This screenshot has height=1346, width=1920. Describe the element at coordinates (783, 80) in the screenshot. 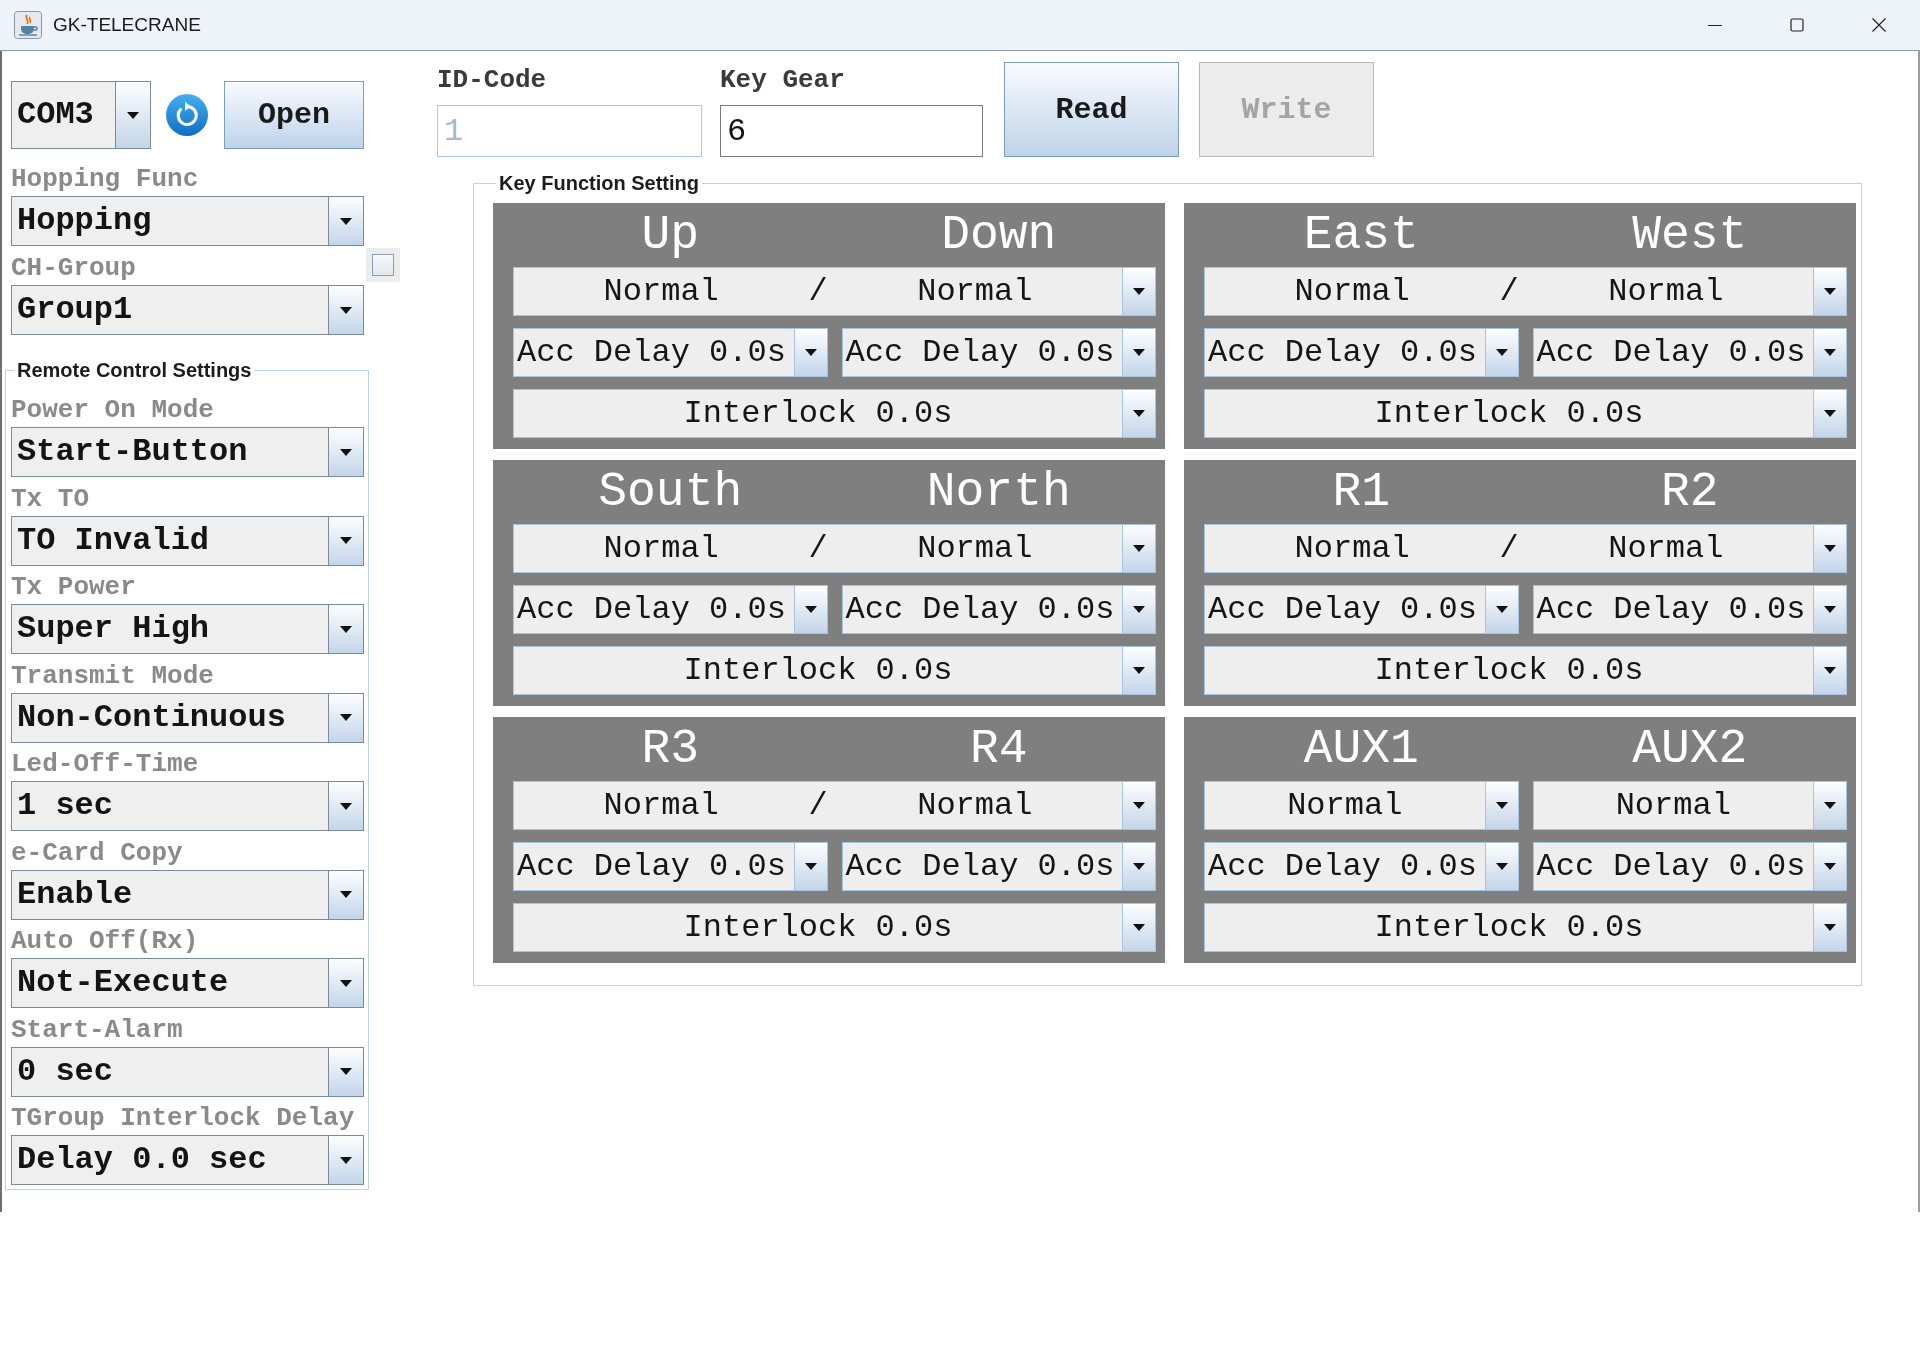

I see `field-label: Key Gear` at that location.